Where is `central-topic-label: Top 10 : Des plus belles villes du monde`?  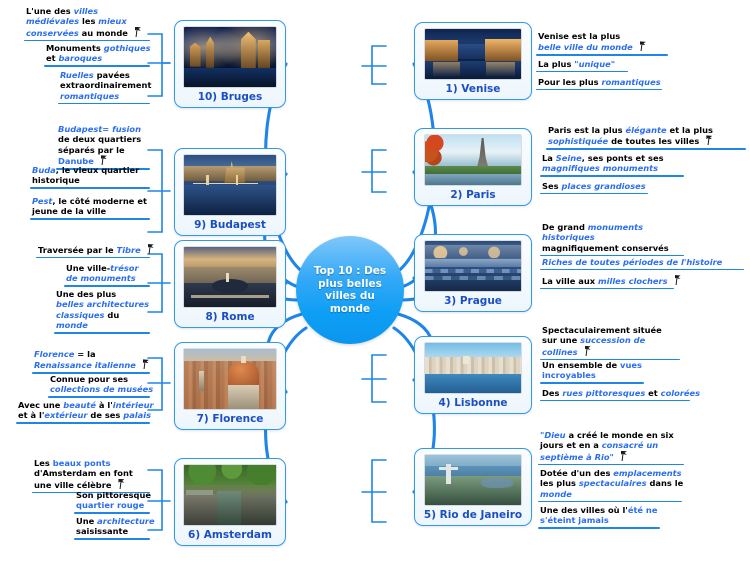
central-topic-label: Top 10 : Des plus belles villes du monde is located at coordinates (350, 290).